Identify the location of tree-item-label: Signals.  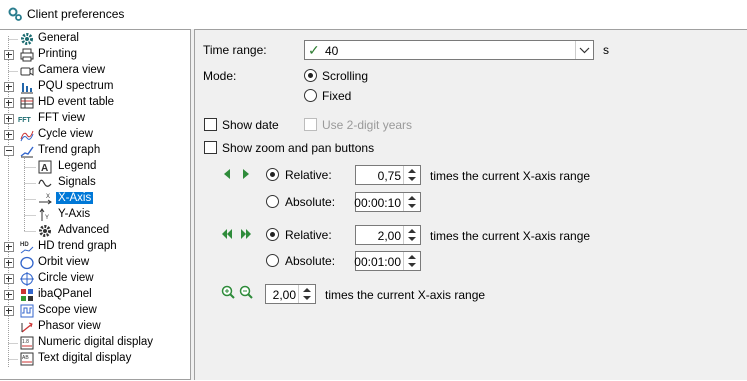
(77, 182).